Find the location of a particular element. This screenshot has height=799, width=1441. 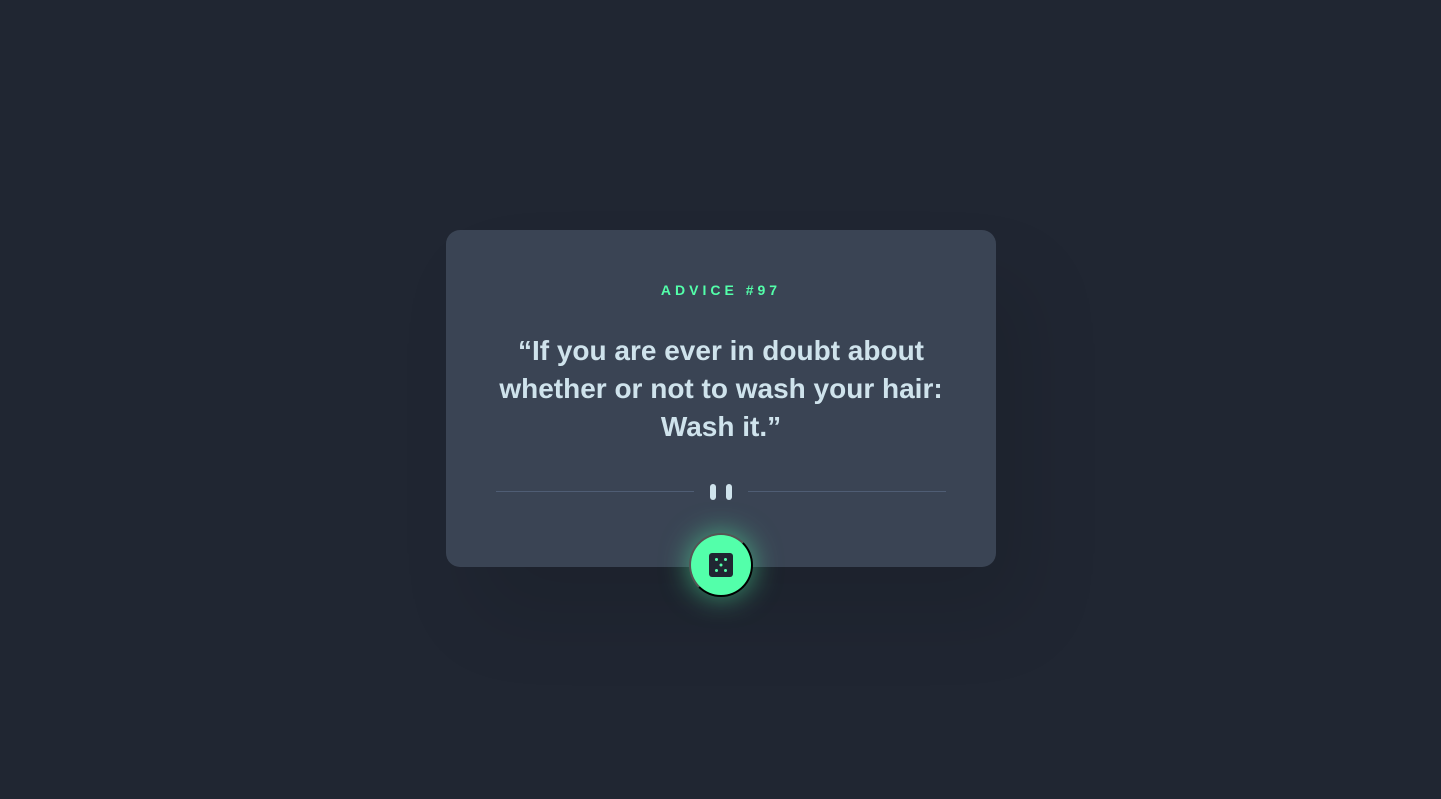

pause-bar-left is located at coordinates (713, 492).